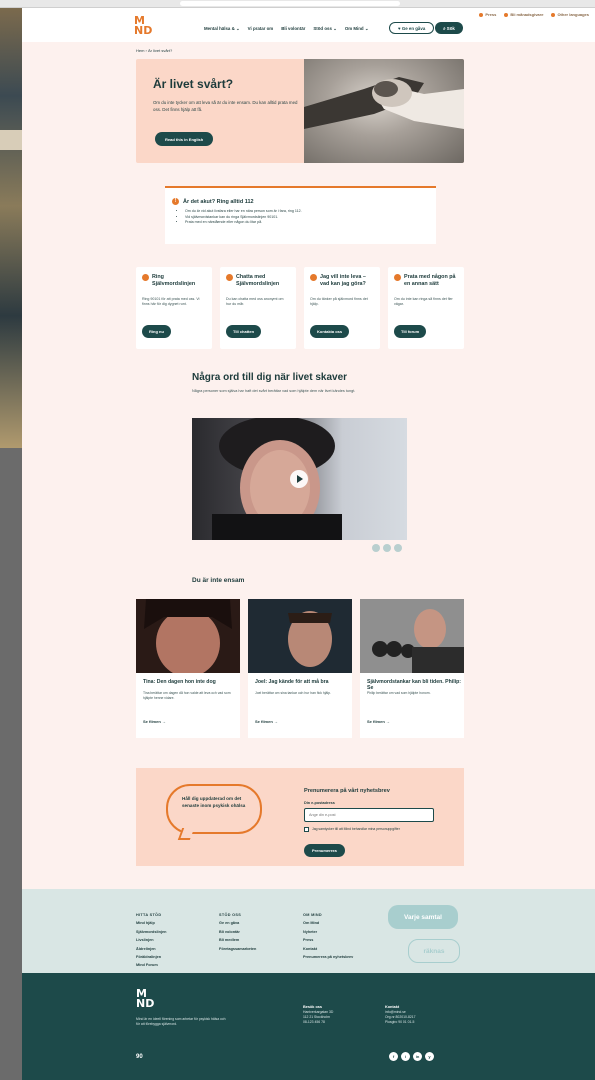 Image resolution: width=595 pixels, height=1080 pixels. I want to click on footer-logo: M ND, so click(145, 998).